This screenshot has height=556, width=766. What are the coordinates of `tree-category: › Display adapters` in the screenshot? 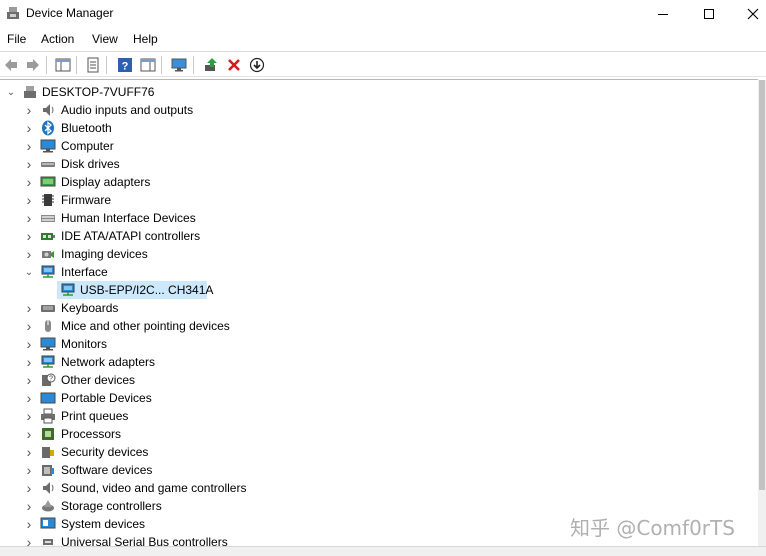 It's located at (150, 182).